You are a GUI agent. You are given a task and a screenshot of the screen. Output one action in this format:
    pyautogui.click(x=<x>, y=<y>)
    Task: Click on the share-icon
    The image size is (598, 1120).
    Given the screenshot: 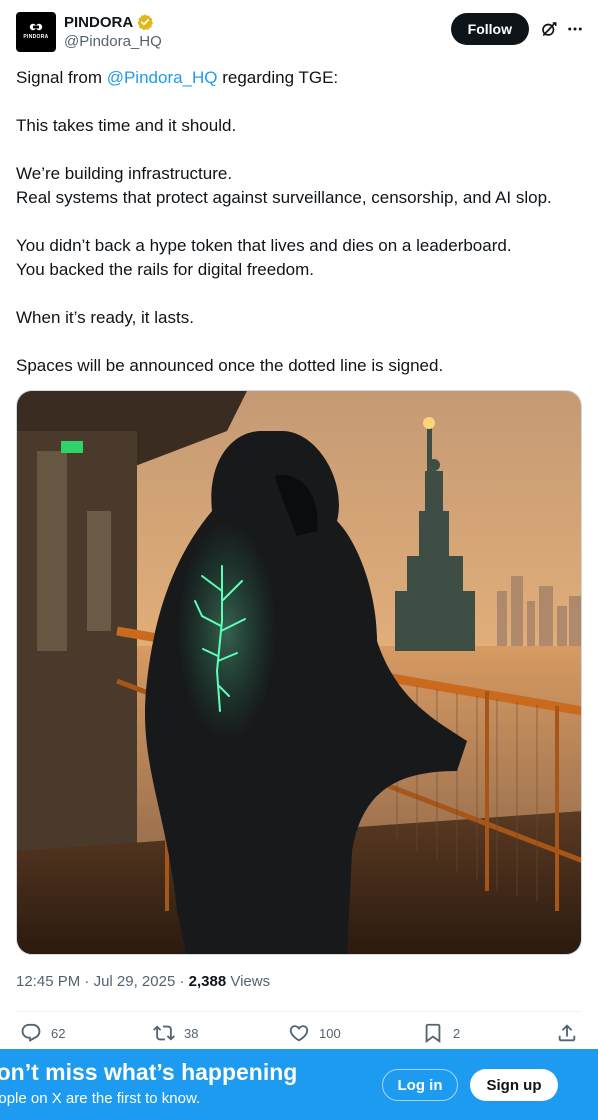 What is the action you would take?
    pyautogui.click(x=567, y=1033)
    